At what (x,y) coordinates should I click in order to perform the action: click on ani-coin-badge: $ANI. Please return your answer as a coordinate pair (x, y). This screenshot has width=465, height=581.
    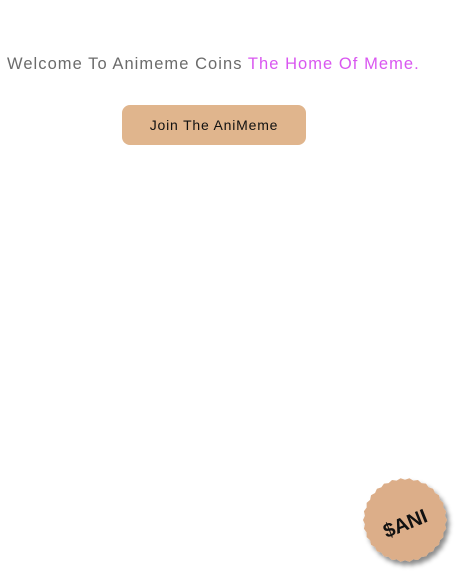
    Looking at the image, I should click on (408, 523).